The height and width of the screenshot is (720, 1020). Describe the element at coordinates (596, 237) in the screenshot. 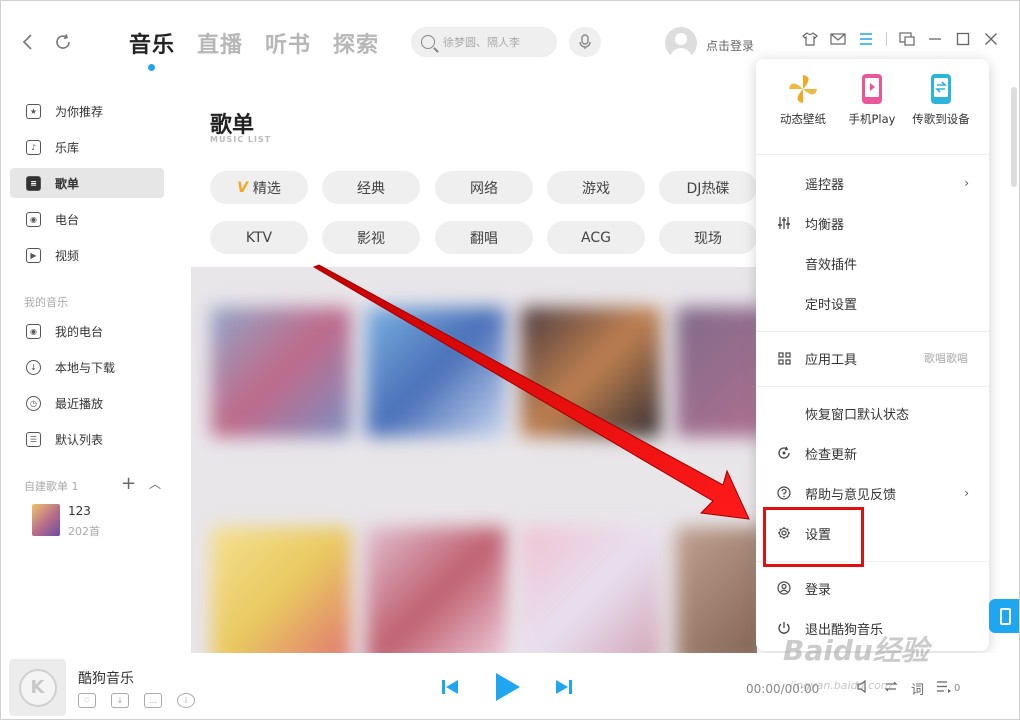

I see `tag-acg: ACG` at that location.